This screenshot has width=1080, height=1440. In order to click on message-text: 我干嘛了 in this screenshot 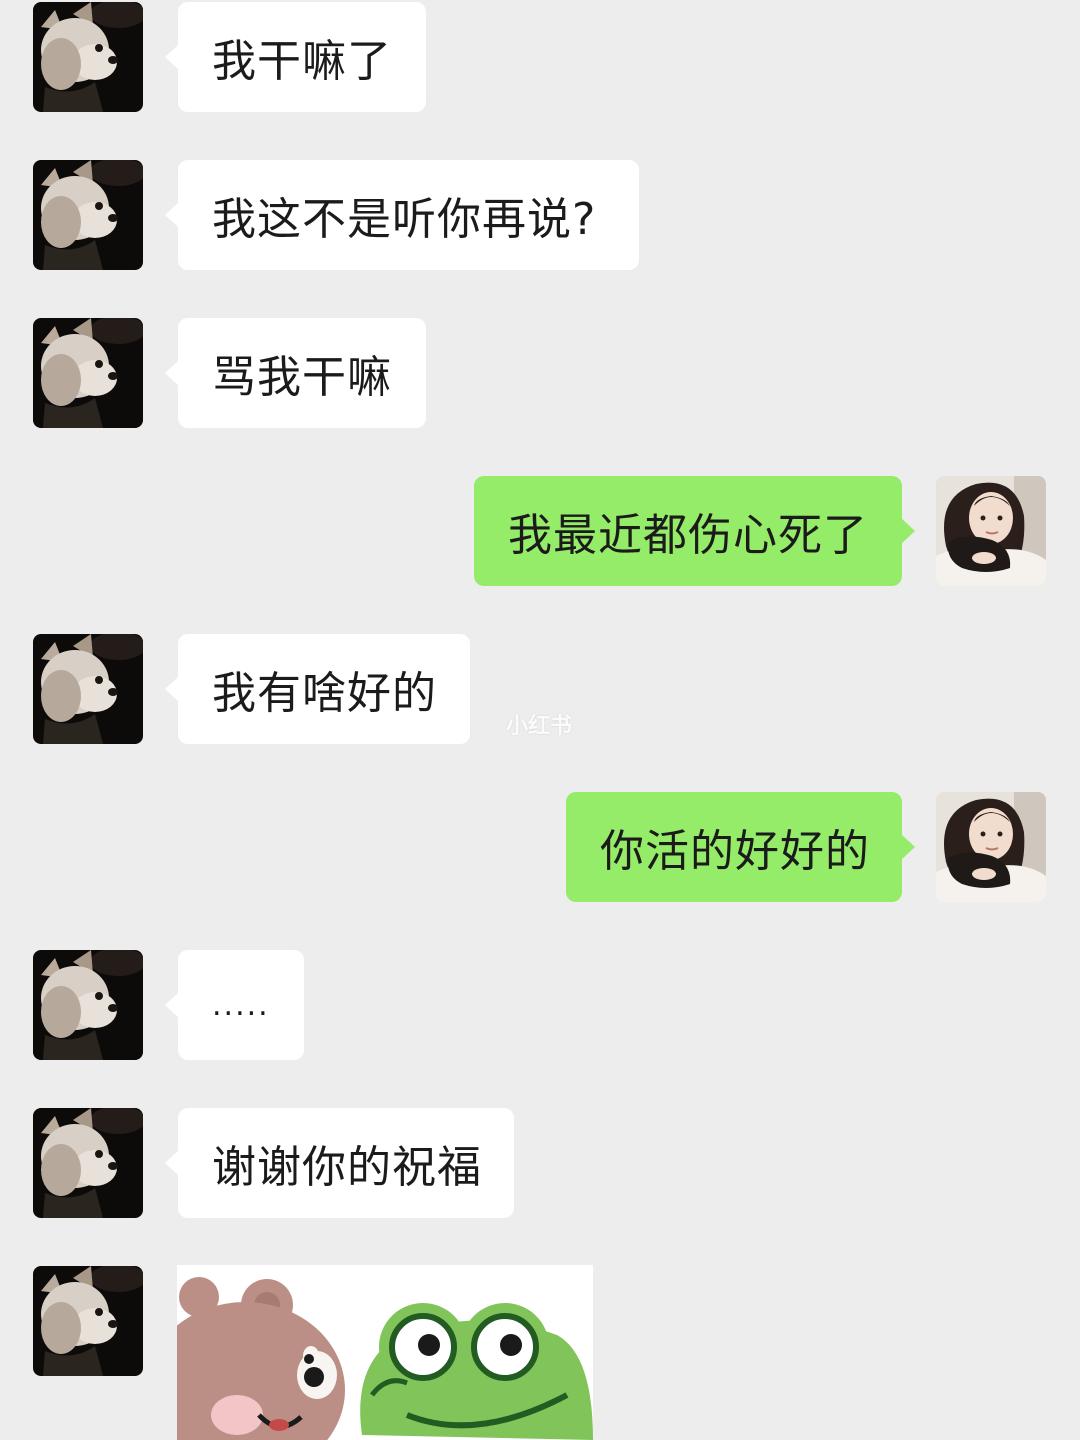, I will do `click(302, 61)`.